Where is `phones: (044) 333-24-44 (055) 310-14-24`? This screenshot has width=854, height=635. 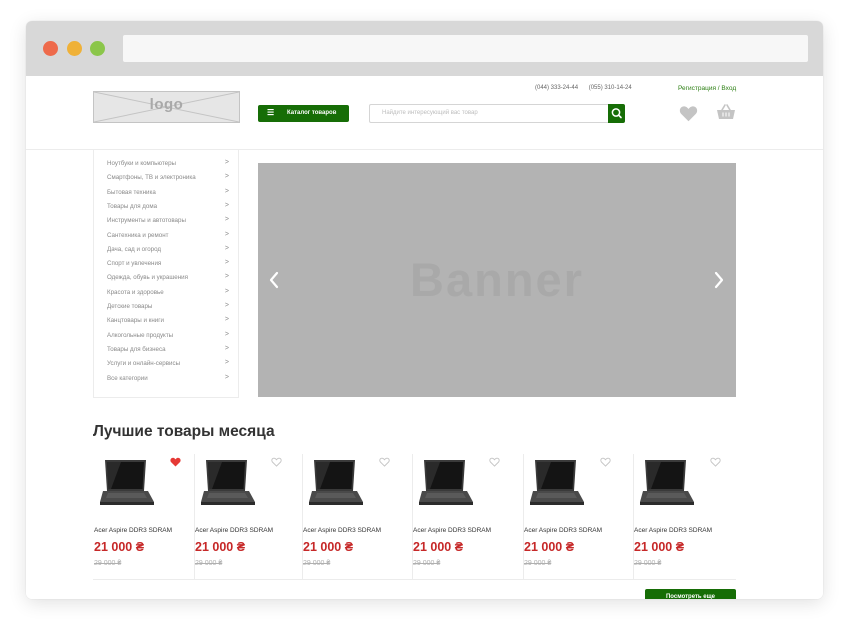
phones: (044) 333-24-44 (055) 310-14-24 is located at coordinates (588, 88).